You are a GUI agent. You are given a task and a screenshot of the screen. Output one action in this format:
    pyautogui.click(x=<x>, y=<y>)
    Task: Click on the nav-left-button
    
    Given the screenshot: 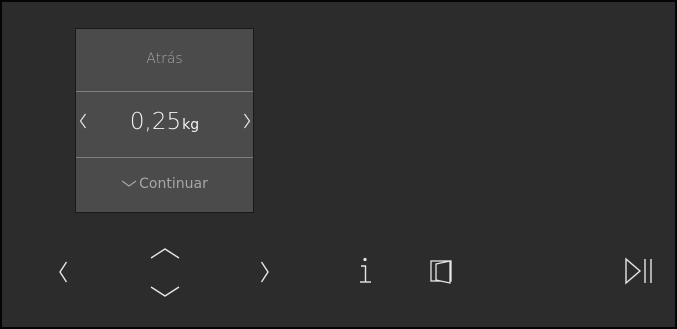 What is the action you would take?
    pyautogui.click(x=63, y=272)
    